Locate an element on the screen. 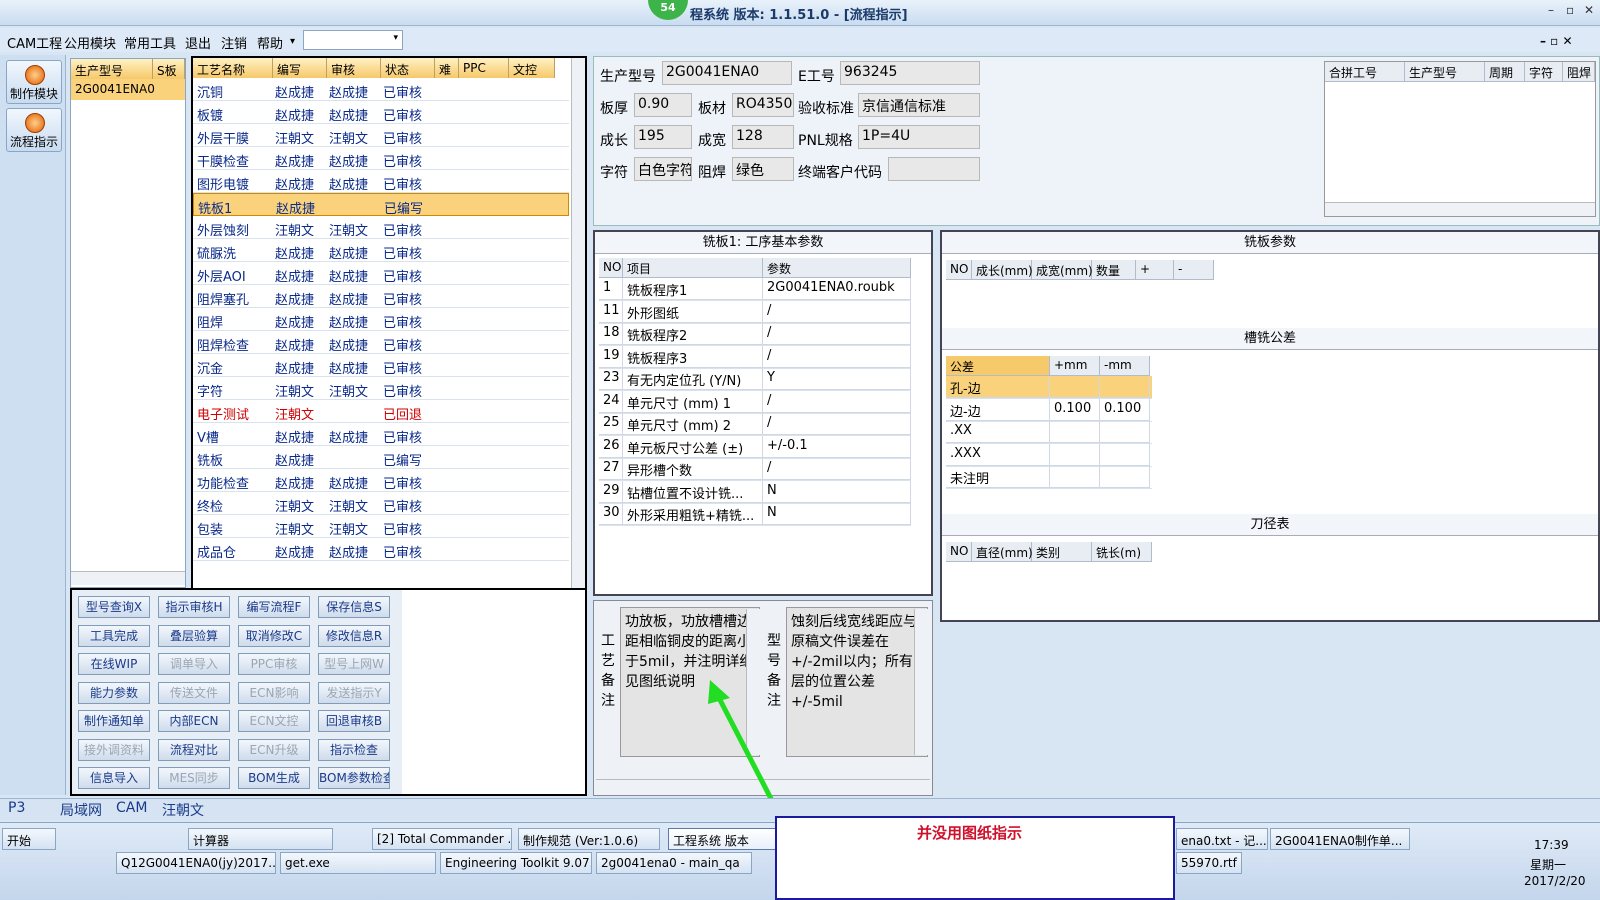 The image size is (1600, 900). model-list-header-s: S板 is located at coordinates (169, 69).